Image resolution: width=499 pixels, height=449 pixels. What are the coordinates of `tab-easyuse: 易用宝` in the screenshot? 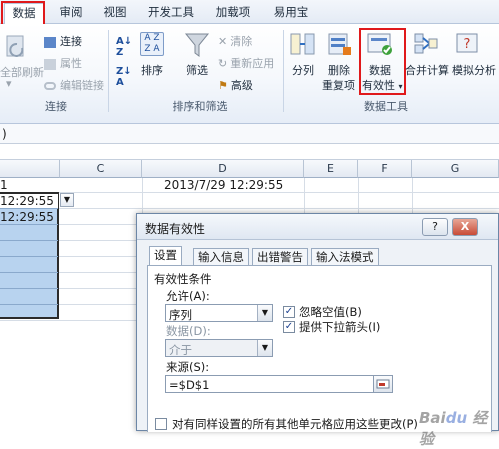 It's located at (291, 13).